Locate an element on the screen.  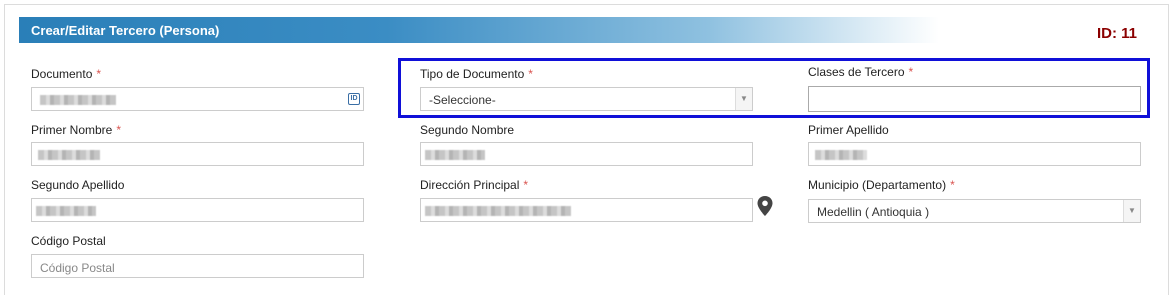
municipio-select: Medellin ( Antioquia ) ▼ is located at coordinates (974, 211).